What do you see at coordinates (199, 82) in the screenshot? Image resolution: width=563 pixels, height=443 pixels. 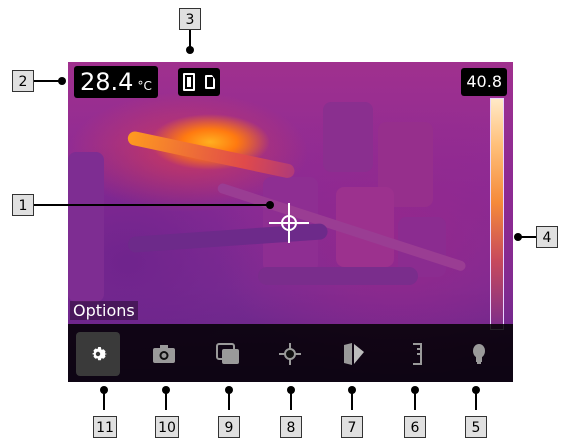 I see `status-icons` at bounding box center [199, 82].